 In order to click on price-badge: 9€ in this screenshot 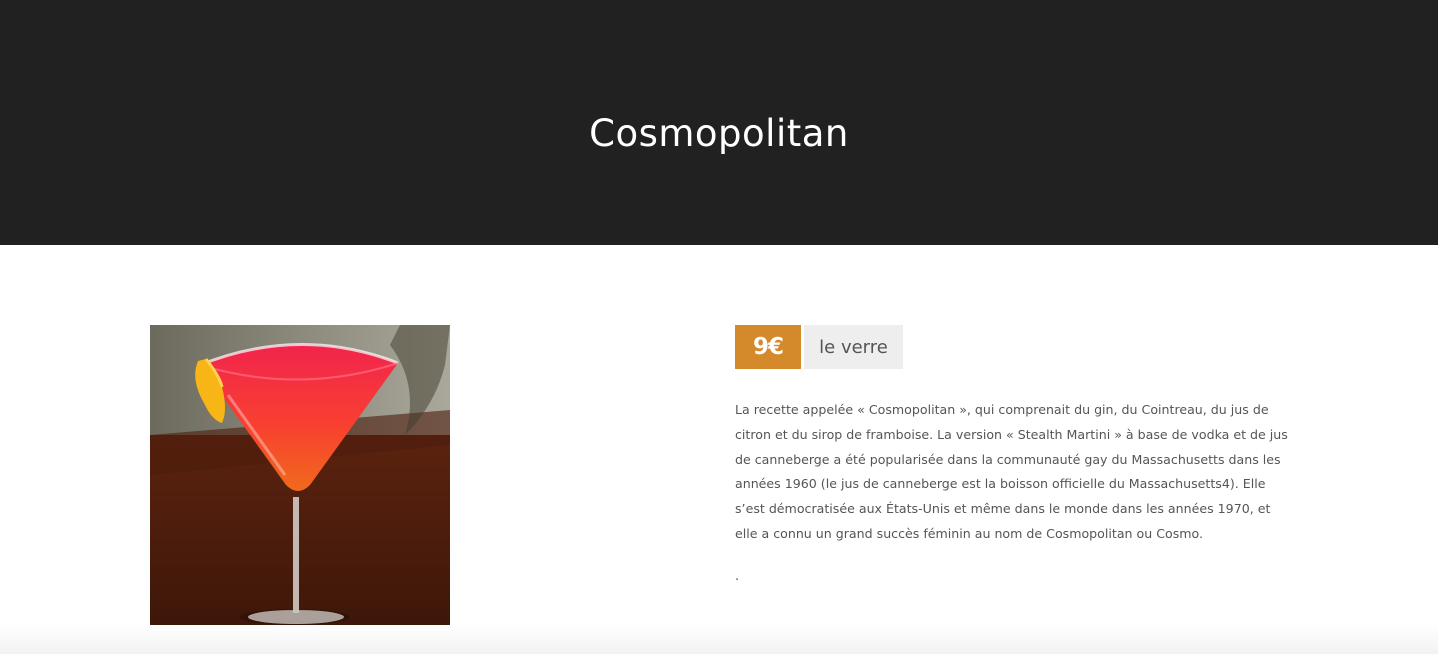, I will do `click(768, 347)`.